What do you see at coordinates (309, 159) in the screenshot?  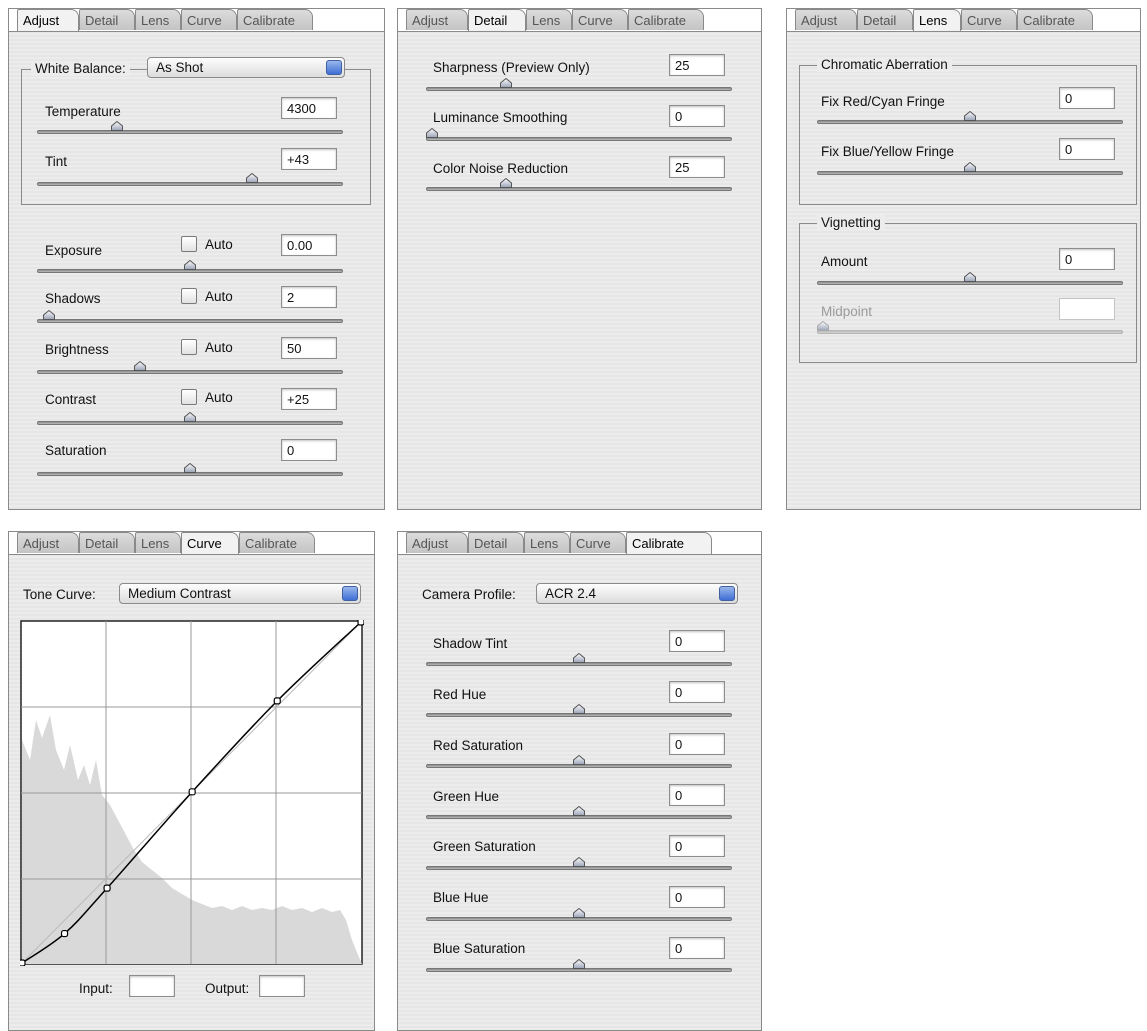 I see `tint-input: +43` at bounding box center [309, 159].